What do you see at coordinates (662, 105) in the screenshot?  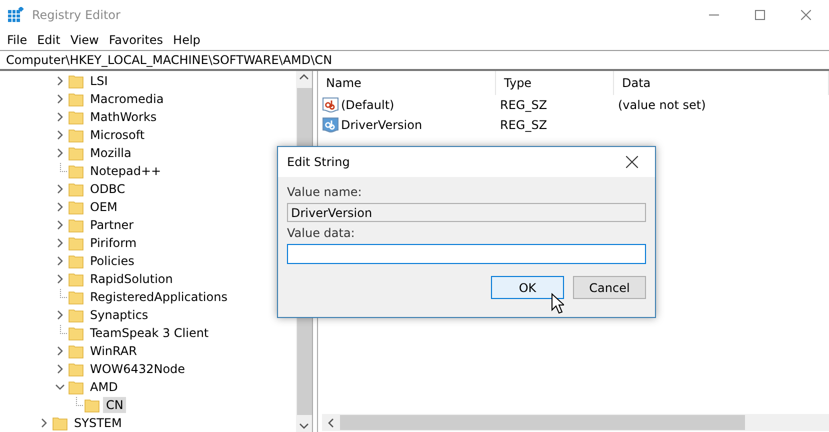 I see `value-data-cell-text: (value not set)` at bounding box center [662, 105].